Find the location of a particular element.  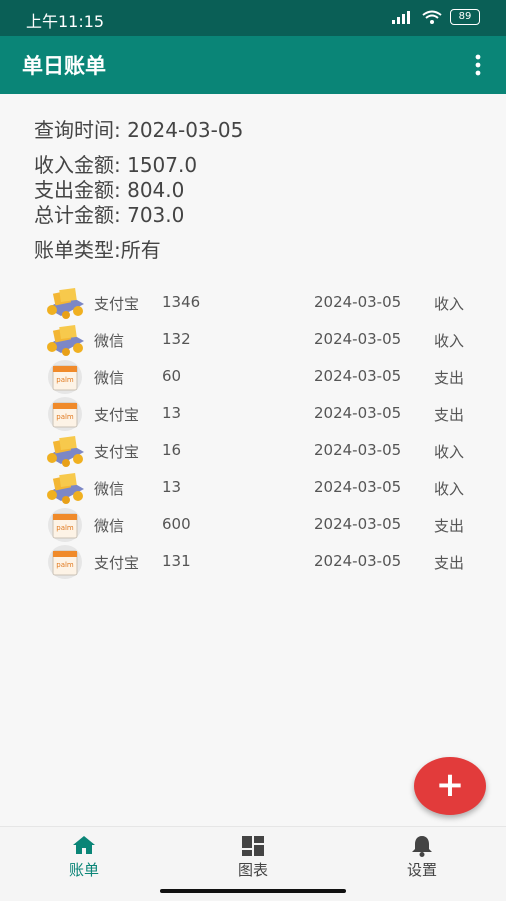

system-icons: 89 is located at coordinates (436, 17).